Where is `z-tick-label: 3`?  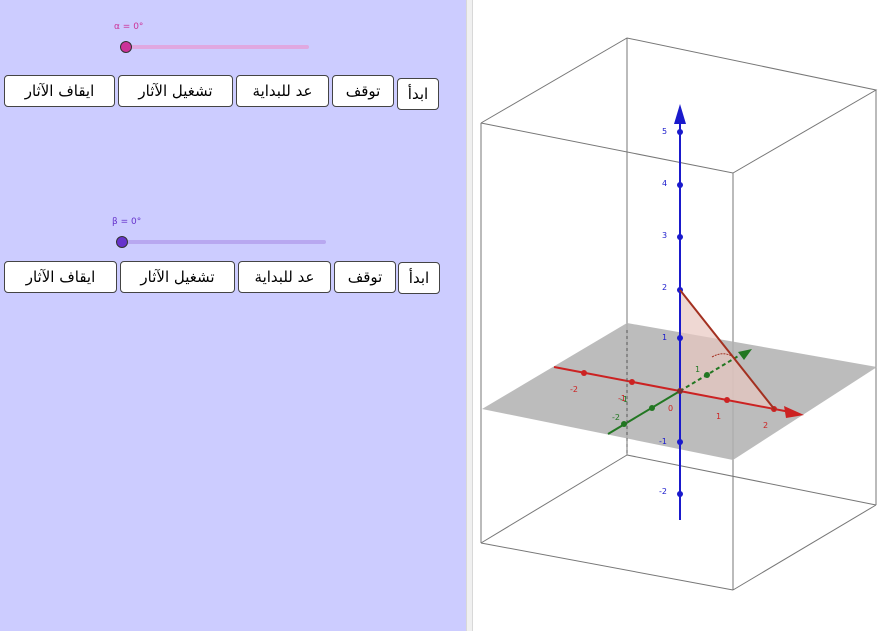
z-tick-label: 3 is located at coordinates (664, 235).